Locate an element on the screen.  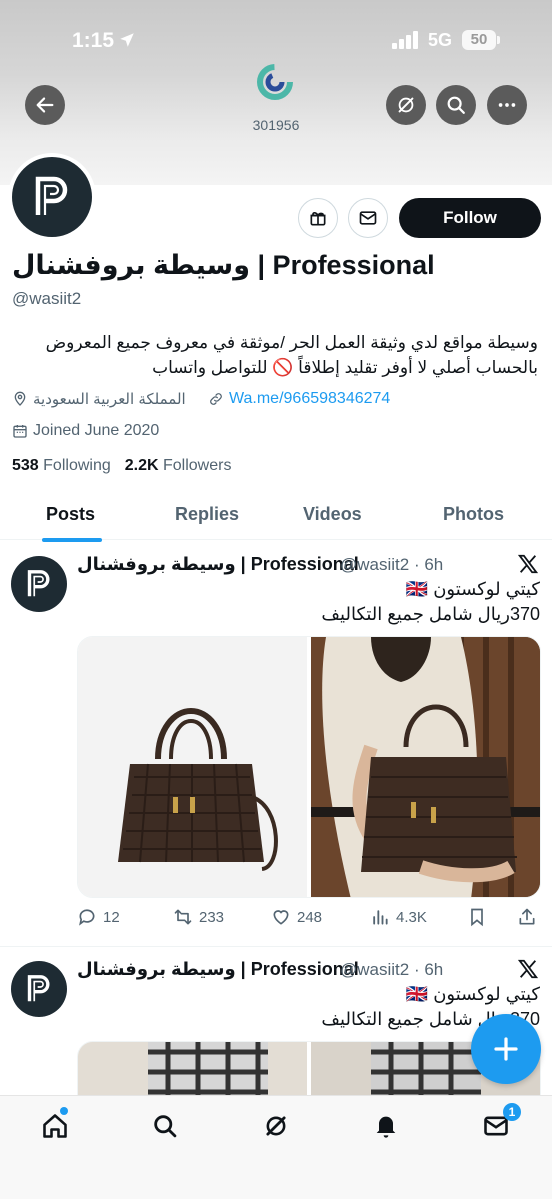
following-link: 538 Following is located at coordinates (61, 465).